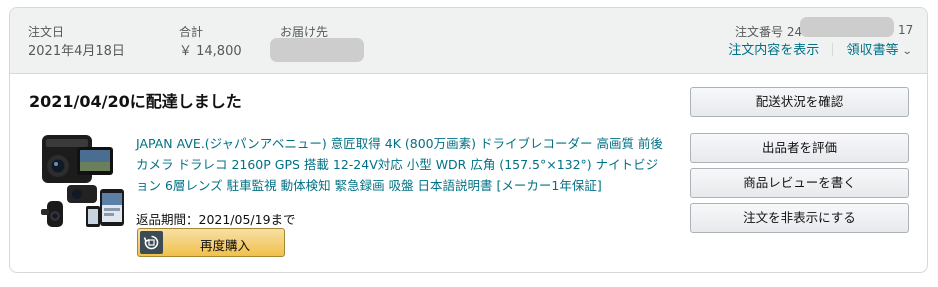  I want to click on buy-again-button: 再度購入, so click(211, 242).